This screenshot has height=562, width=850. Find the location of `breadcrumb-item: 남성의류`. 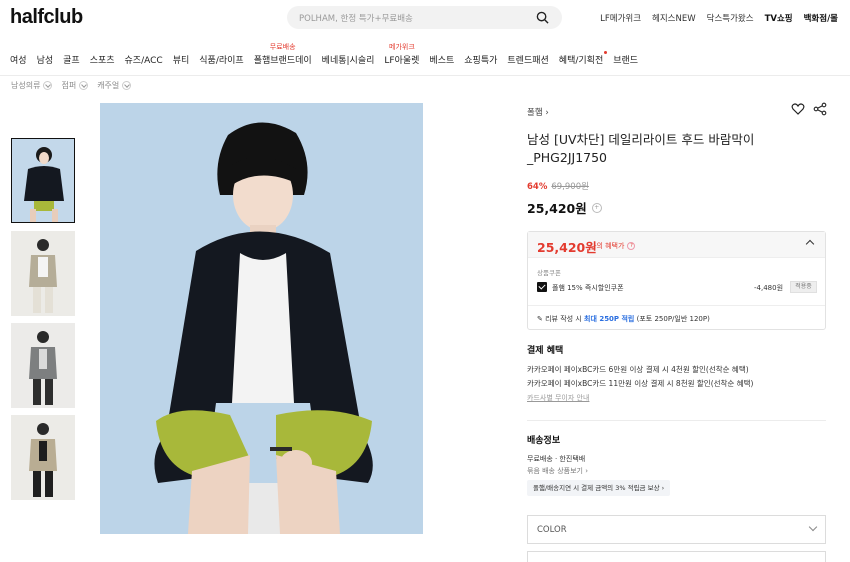

breadcrumb-item: 남성의류 is located at coordinates (32, 85).